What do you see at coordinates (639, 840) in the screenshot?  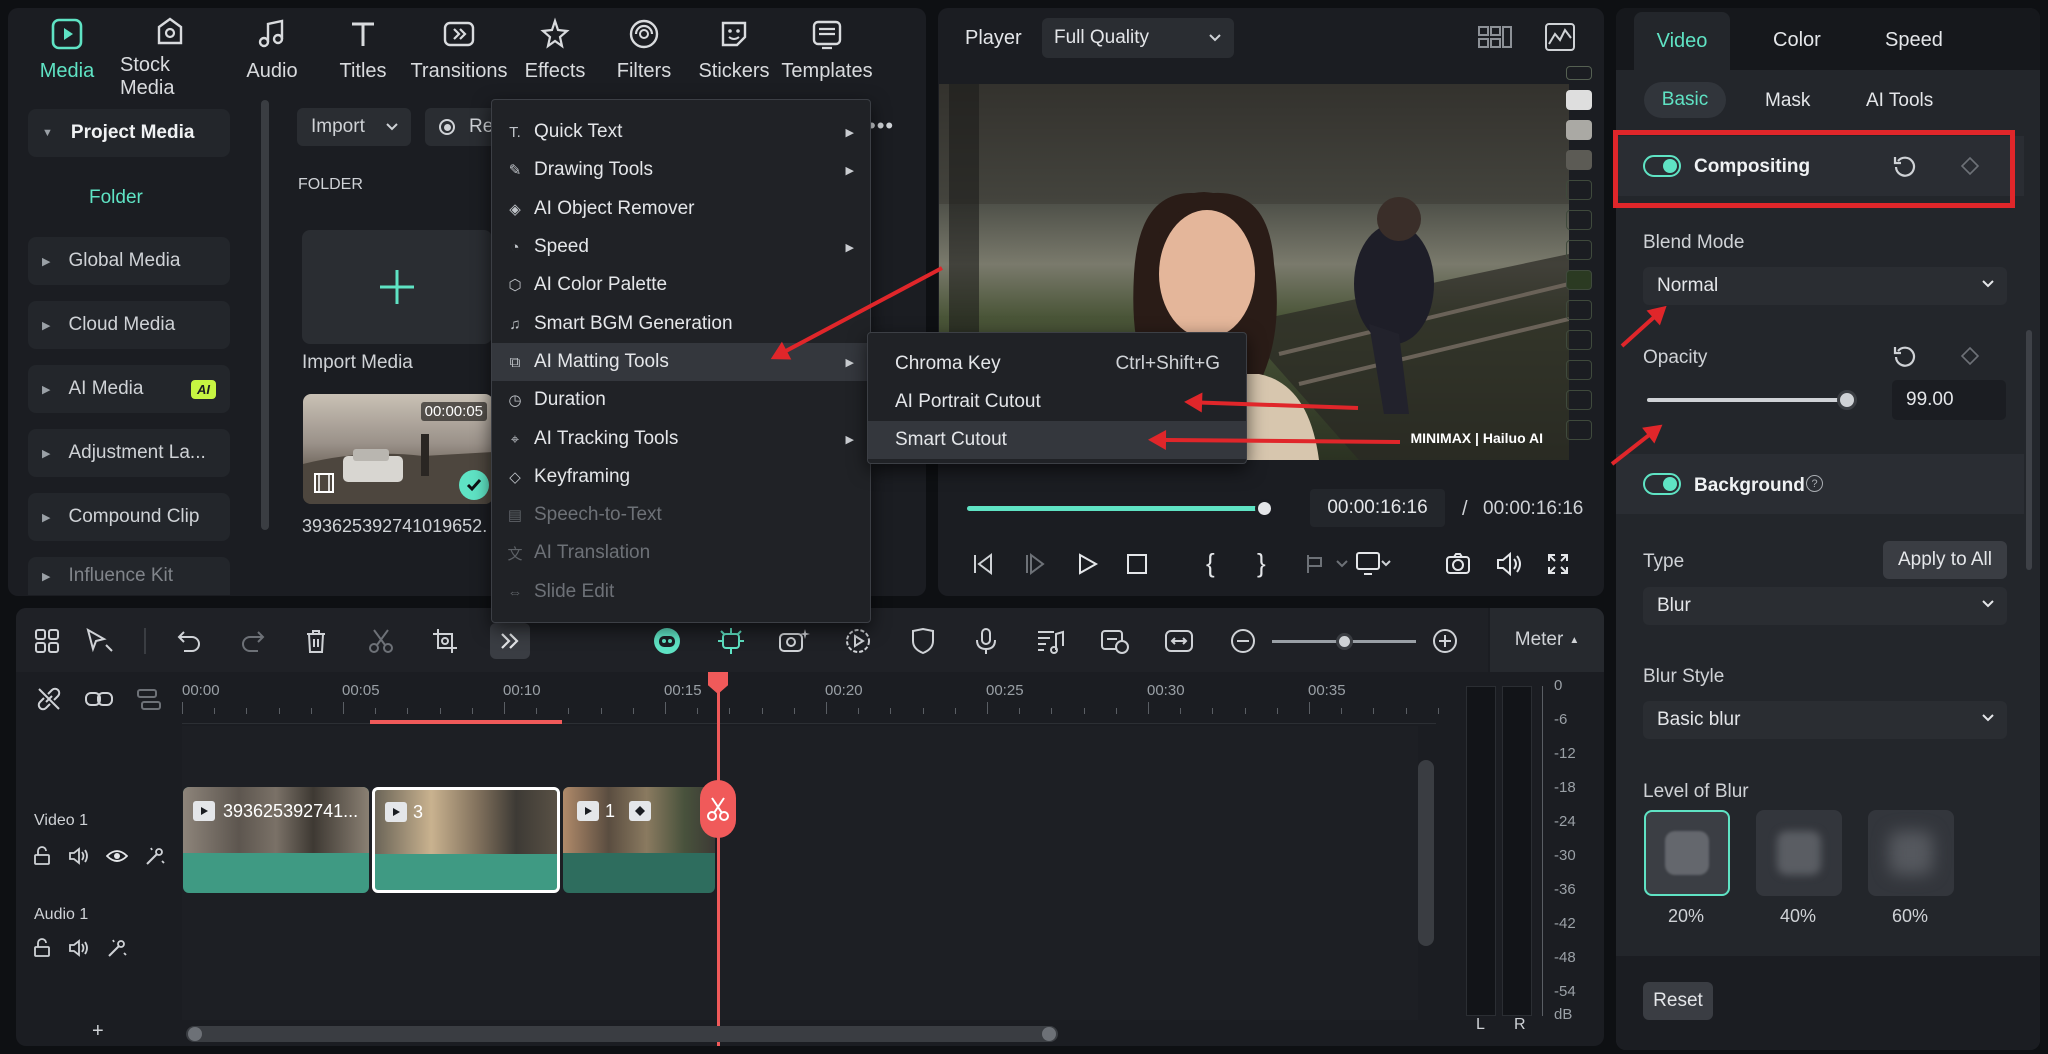 I see `timeline-clip: 1` at bounding box center [639, 840].